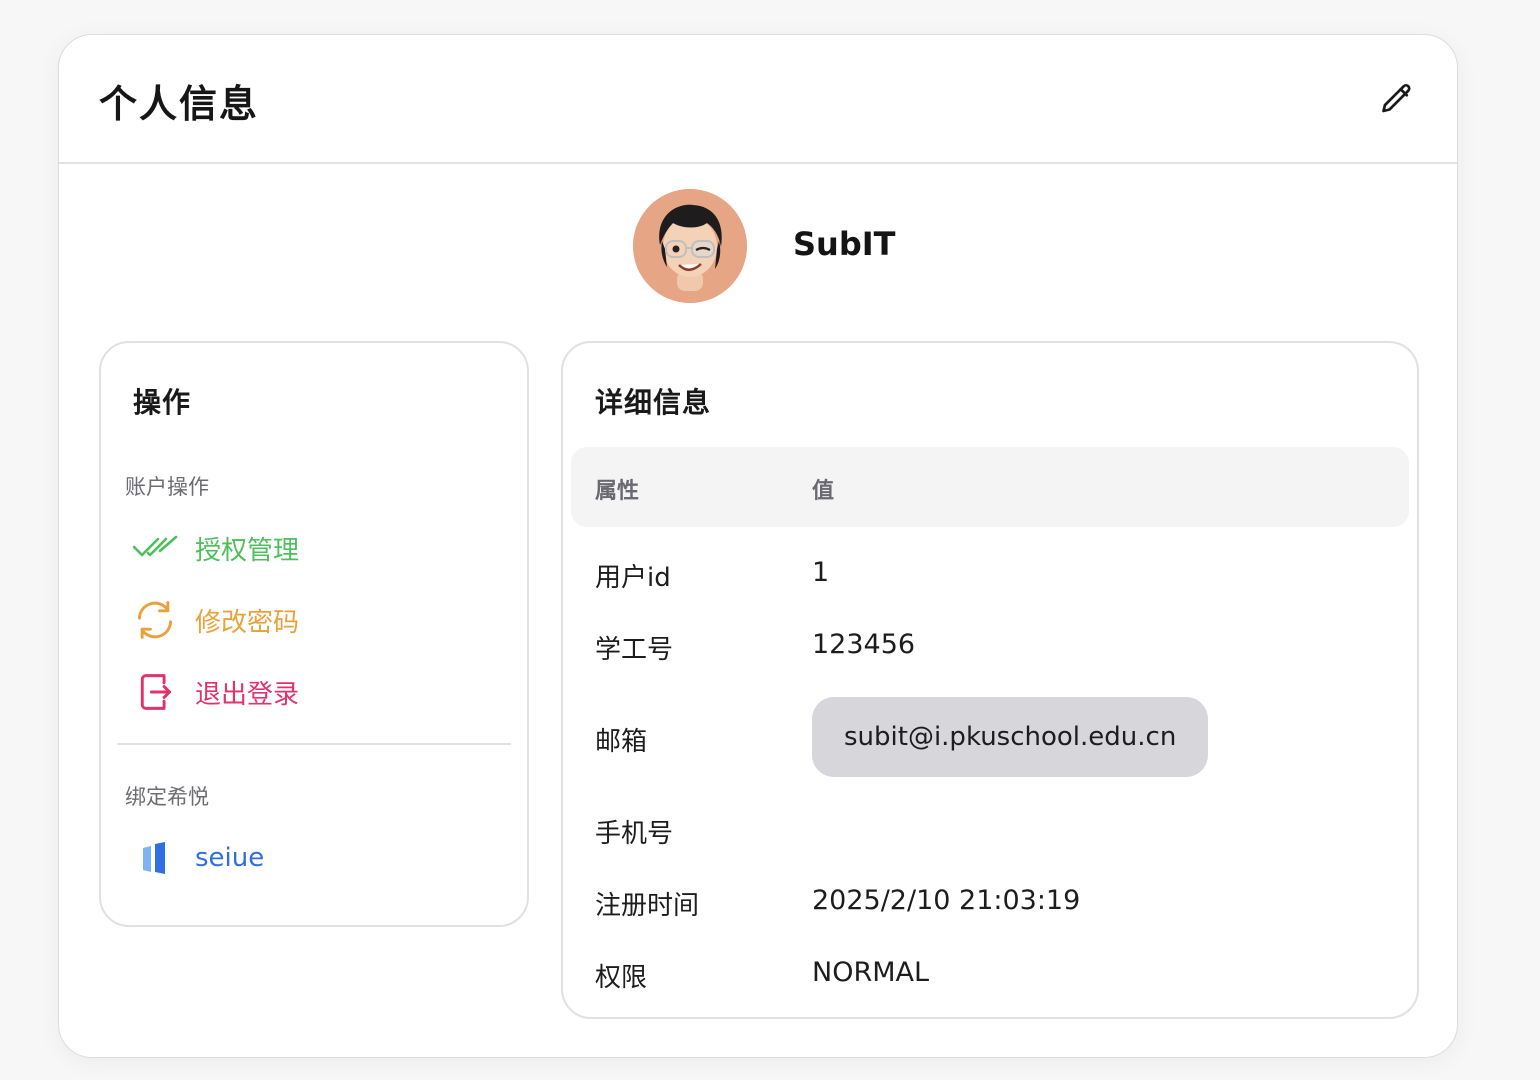 The image size is (1540, 1080). Describe the element at coordinates (247, 622) in the screenshot. I see `change-password-label: 修改密码` at that location.